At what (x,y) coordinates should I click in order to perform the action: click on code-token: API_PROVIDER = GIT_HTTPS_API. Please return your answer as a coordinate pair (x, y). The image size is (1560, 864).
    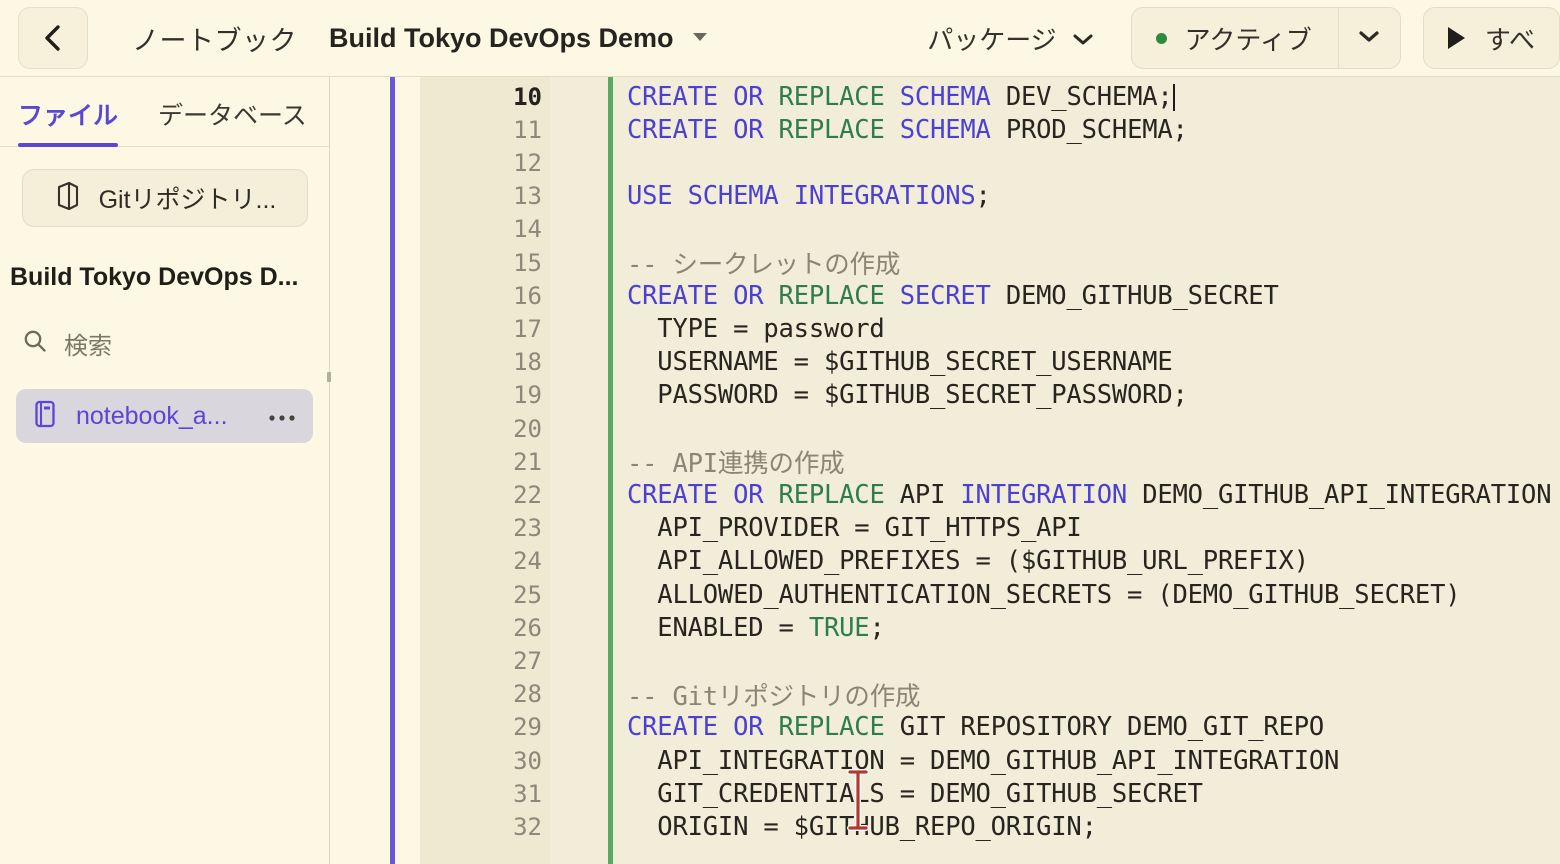
    Looking at the image, I should click on (854, 528).